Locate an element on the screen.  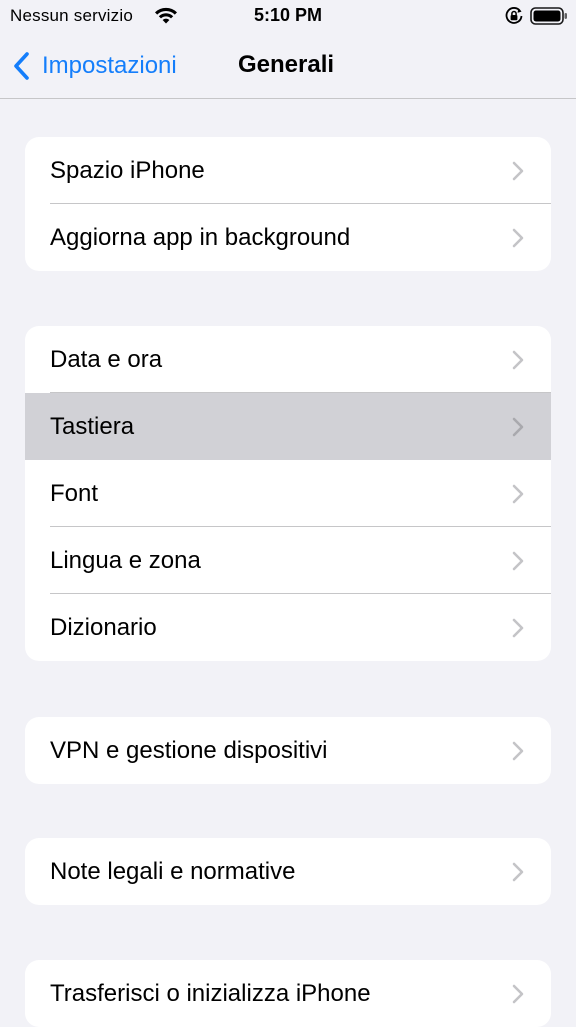
row-label: VPN e gestione dispositivi is located at coordinates (189, 750).